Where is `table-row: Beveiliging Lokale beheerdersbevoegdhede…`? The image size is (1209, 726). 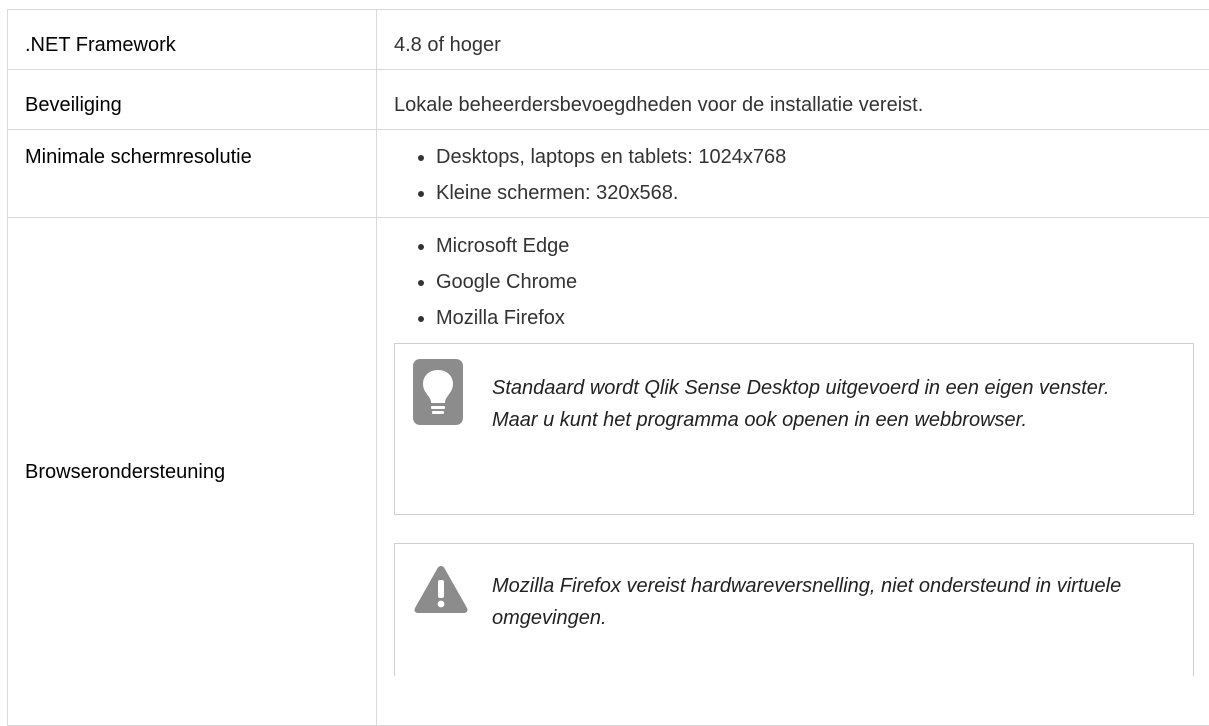
table-row: Beveiliging Lokale beheerdersbevoegdhede… is located at coordinates (608, 100).